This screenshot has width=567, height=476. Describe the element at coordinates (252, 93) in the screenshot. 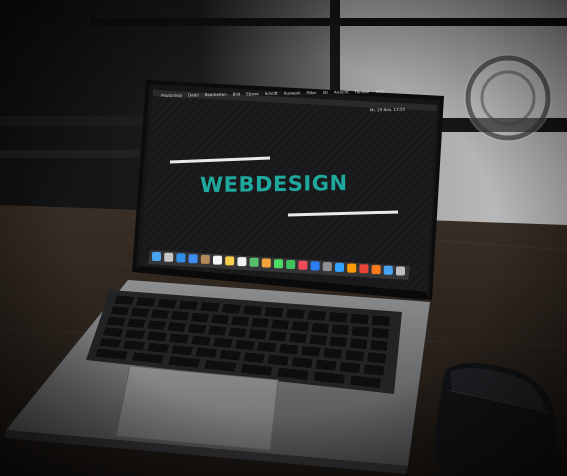

I see `menubar-item: Ebene` at that location.